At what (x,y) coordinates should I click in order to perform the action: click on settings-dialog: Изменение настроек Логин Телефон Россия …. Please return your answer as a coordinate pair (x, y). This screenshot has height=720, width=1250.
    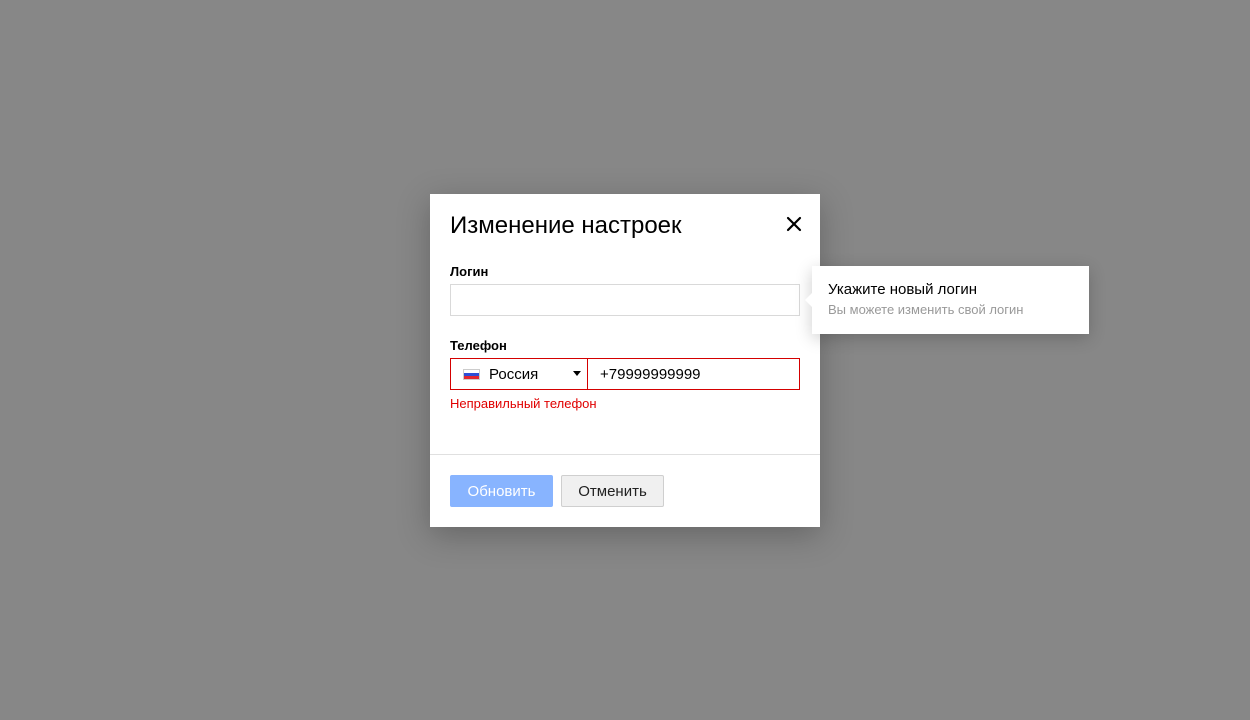
    Looking at the image, I should click on (625, 360).